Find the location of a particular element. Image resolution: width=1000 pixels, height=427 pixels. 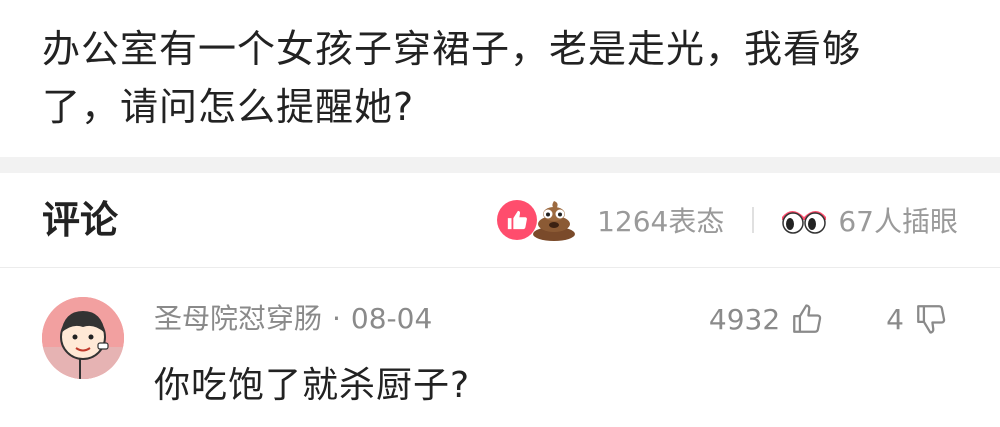

post-line-2: 了，请问怎么提醒她? is located at coordinates (228, 107).